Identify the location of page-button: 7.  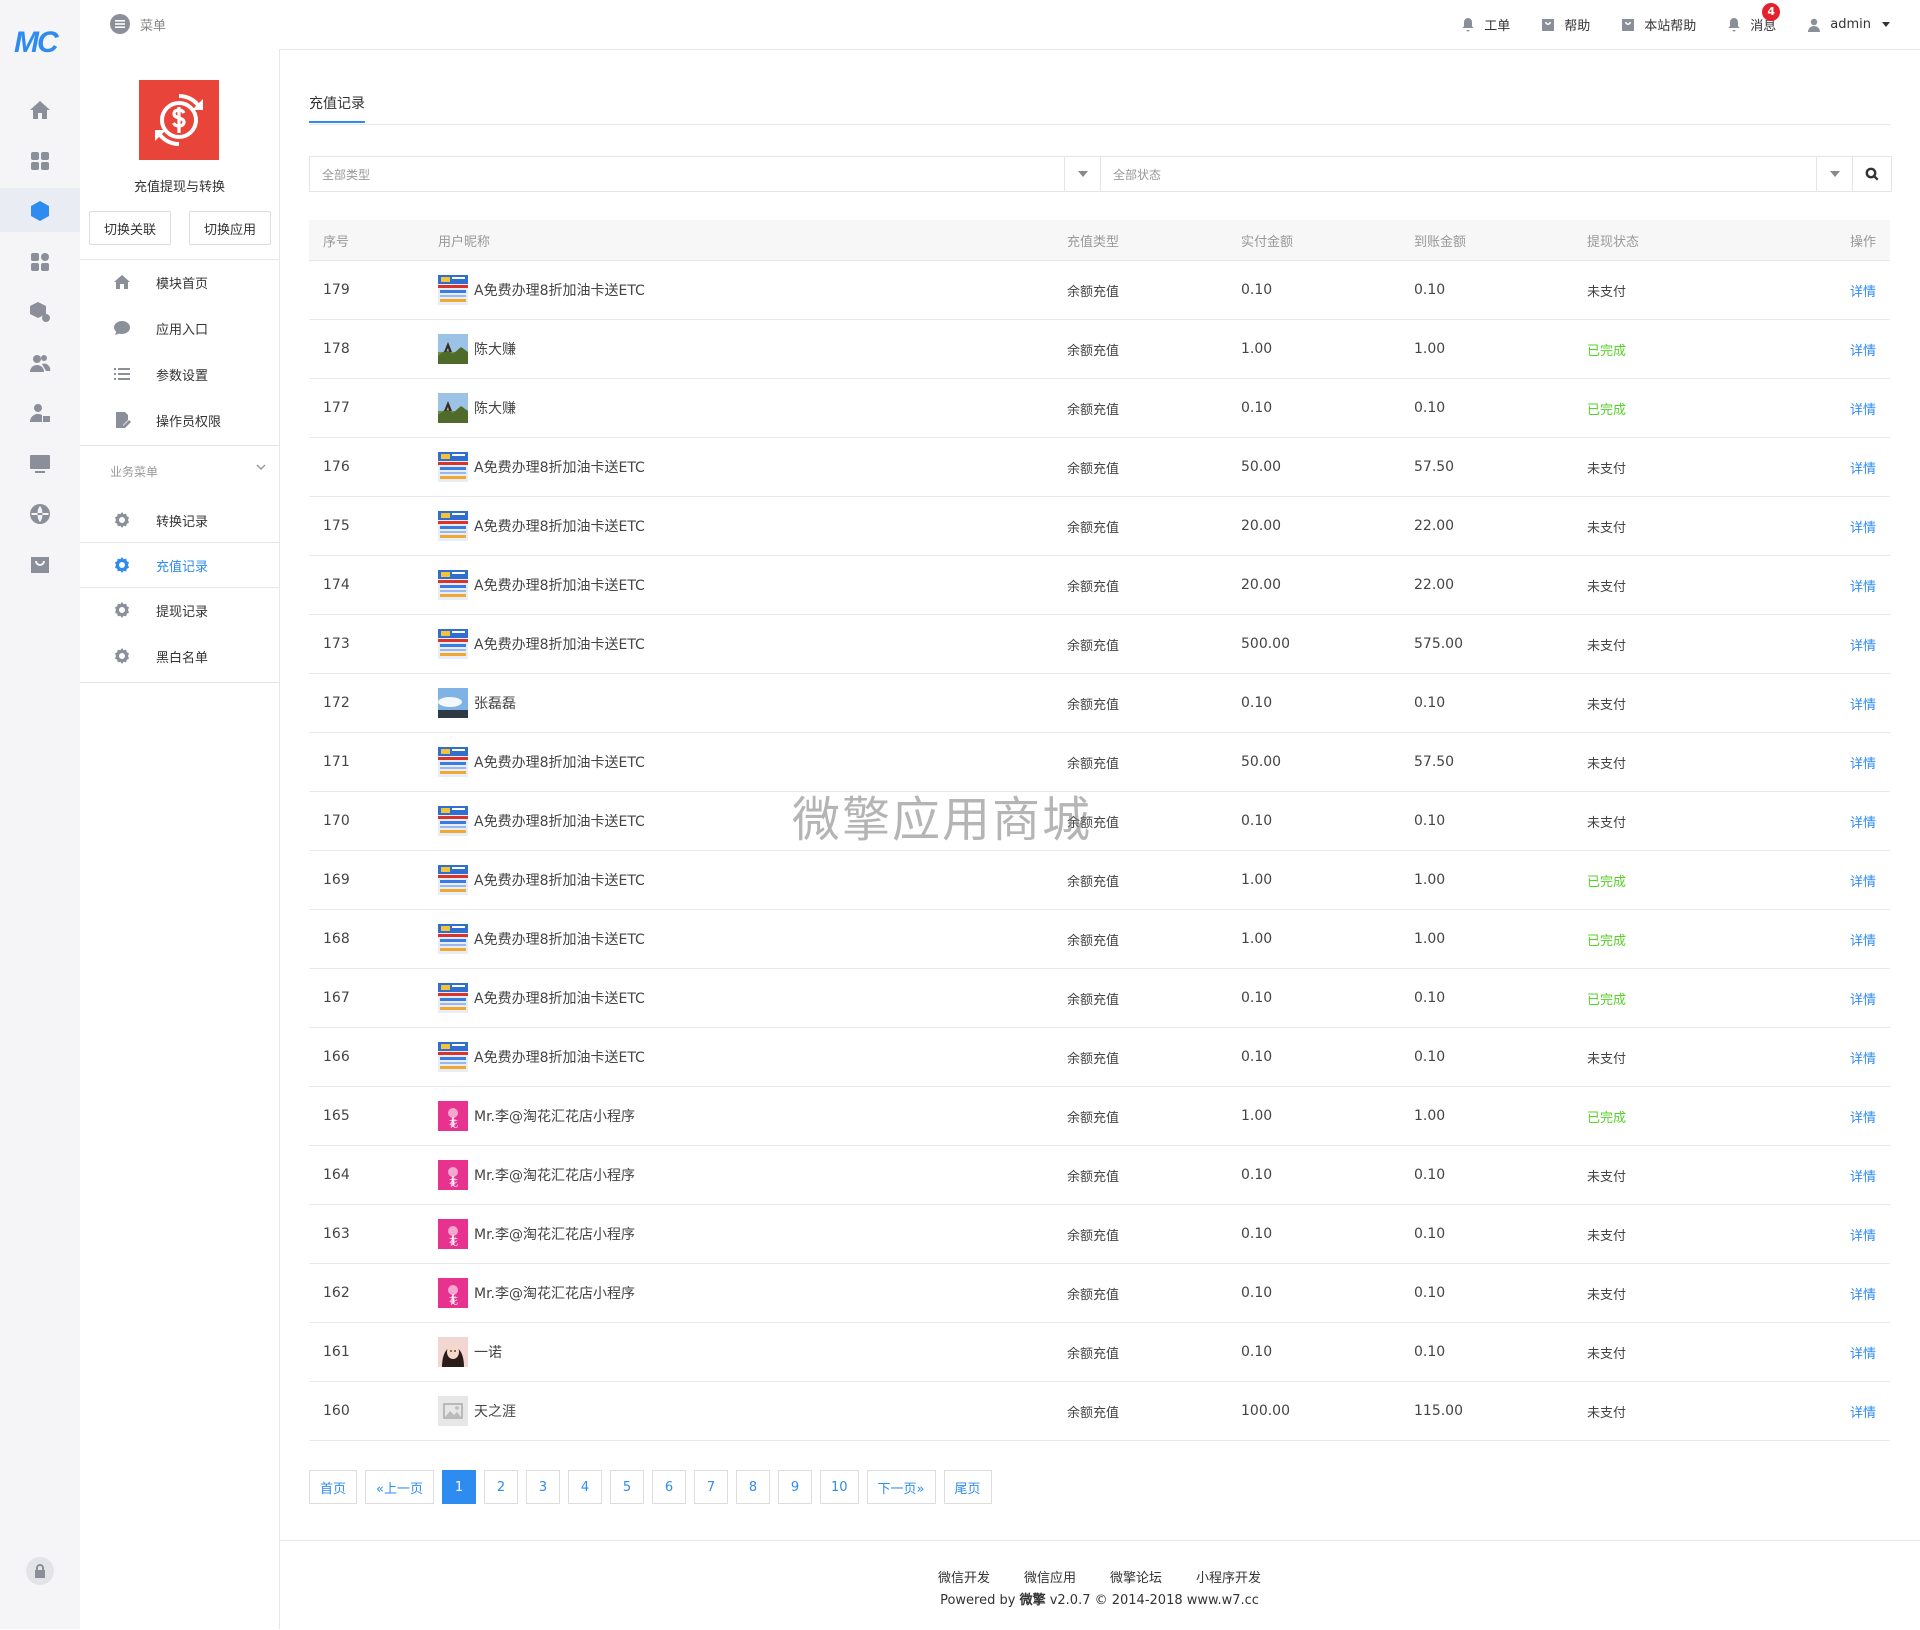
(710, 1487).